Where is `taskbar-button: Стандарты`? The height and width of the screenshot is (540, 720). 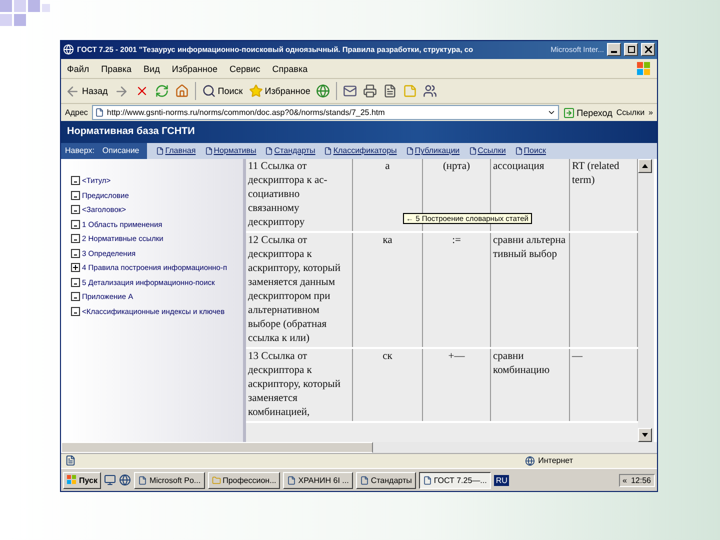 taskbar-button: Стандарты is located at coordinates (386, 480).